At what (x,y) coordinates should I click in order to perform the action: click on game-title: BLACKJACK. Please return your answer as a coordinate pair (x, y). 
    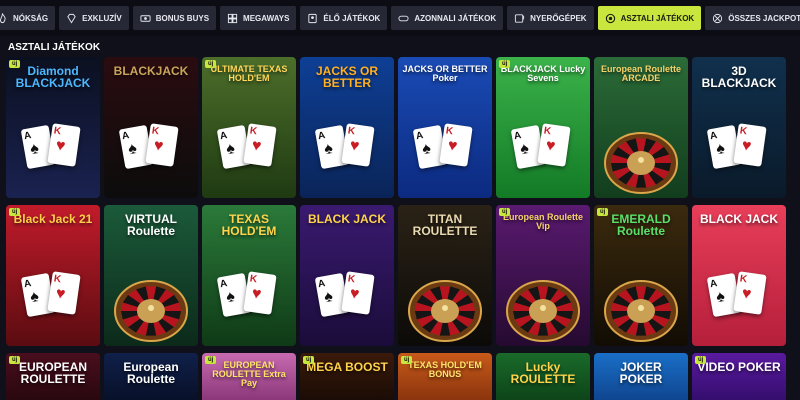
    Looking at the image, I should click on (151, 71).